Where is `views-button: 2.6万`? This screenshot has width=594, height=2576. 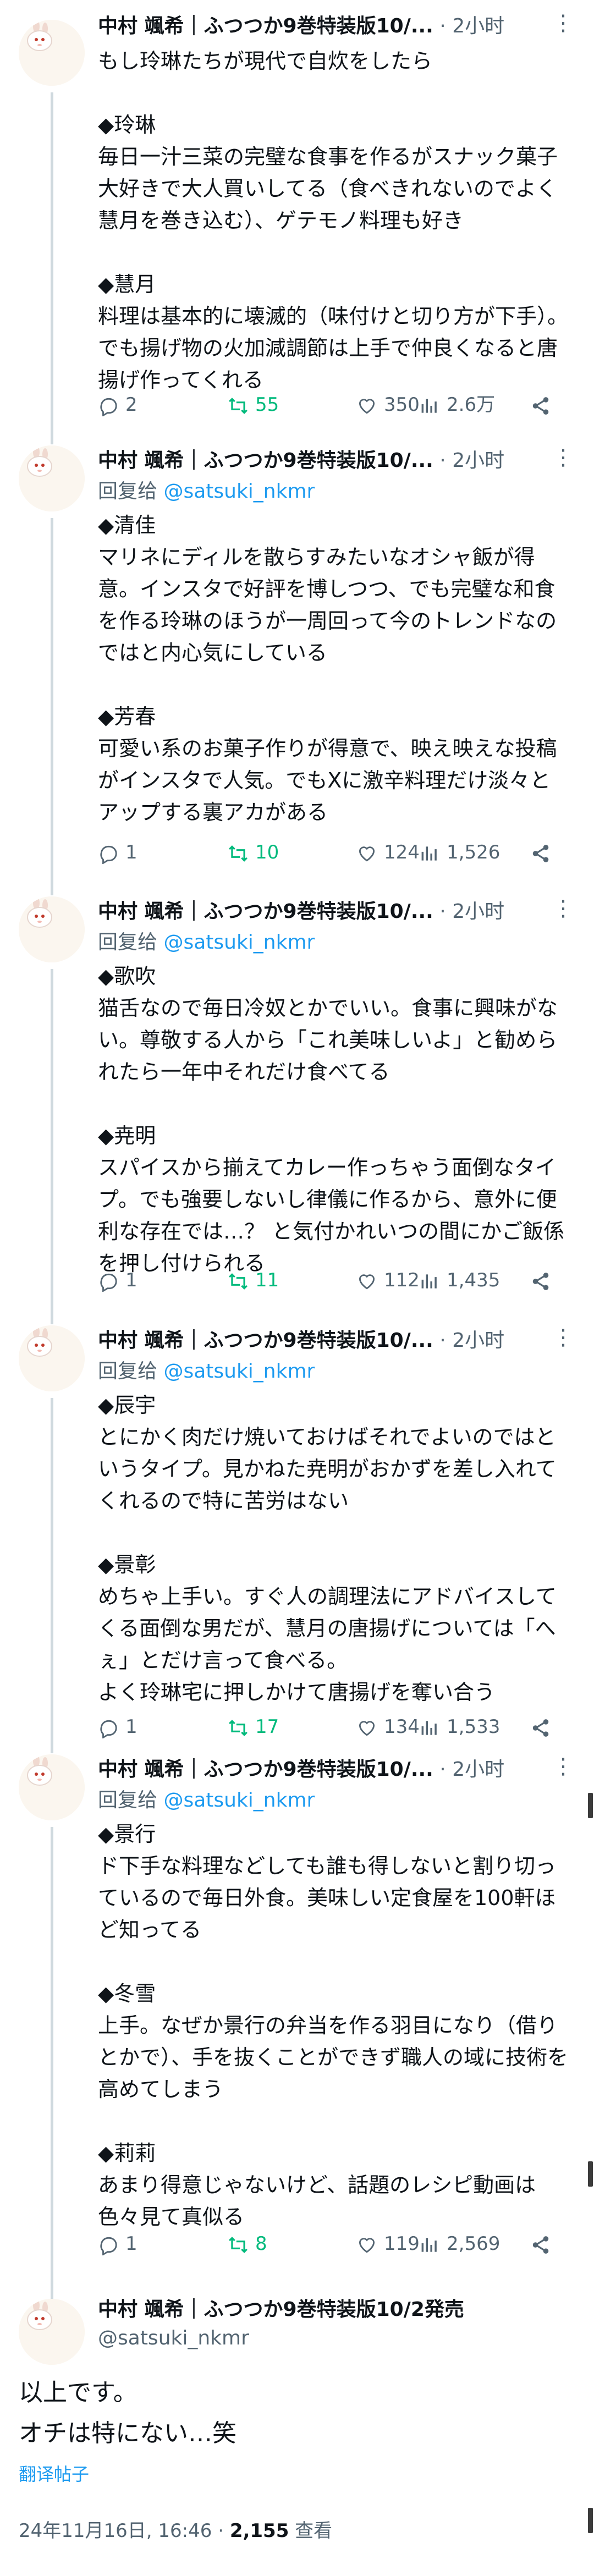 views-button: 2.6万 is located at coordinates (457, 404).